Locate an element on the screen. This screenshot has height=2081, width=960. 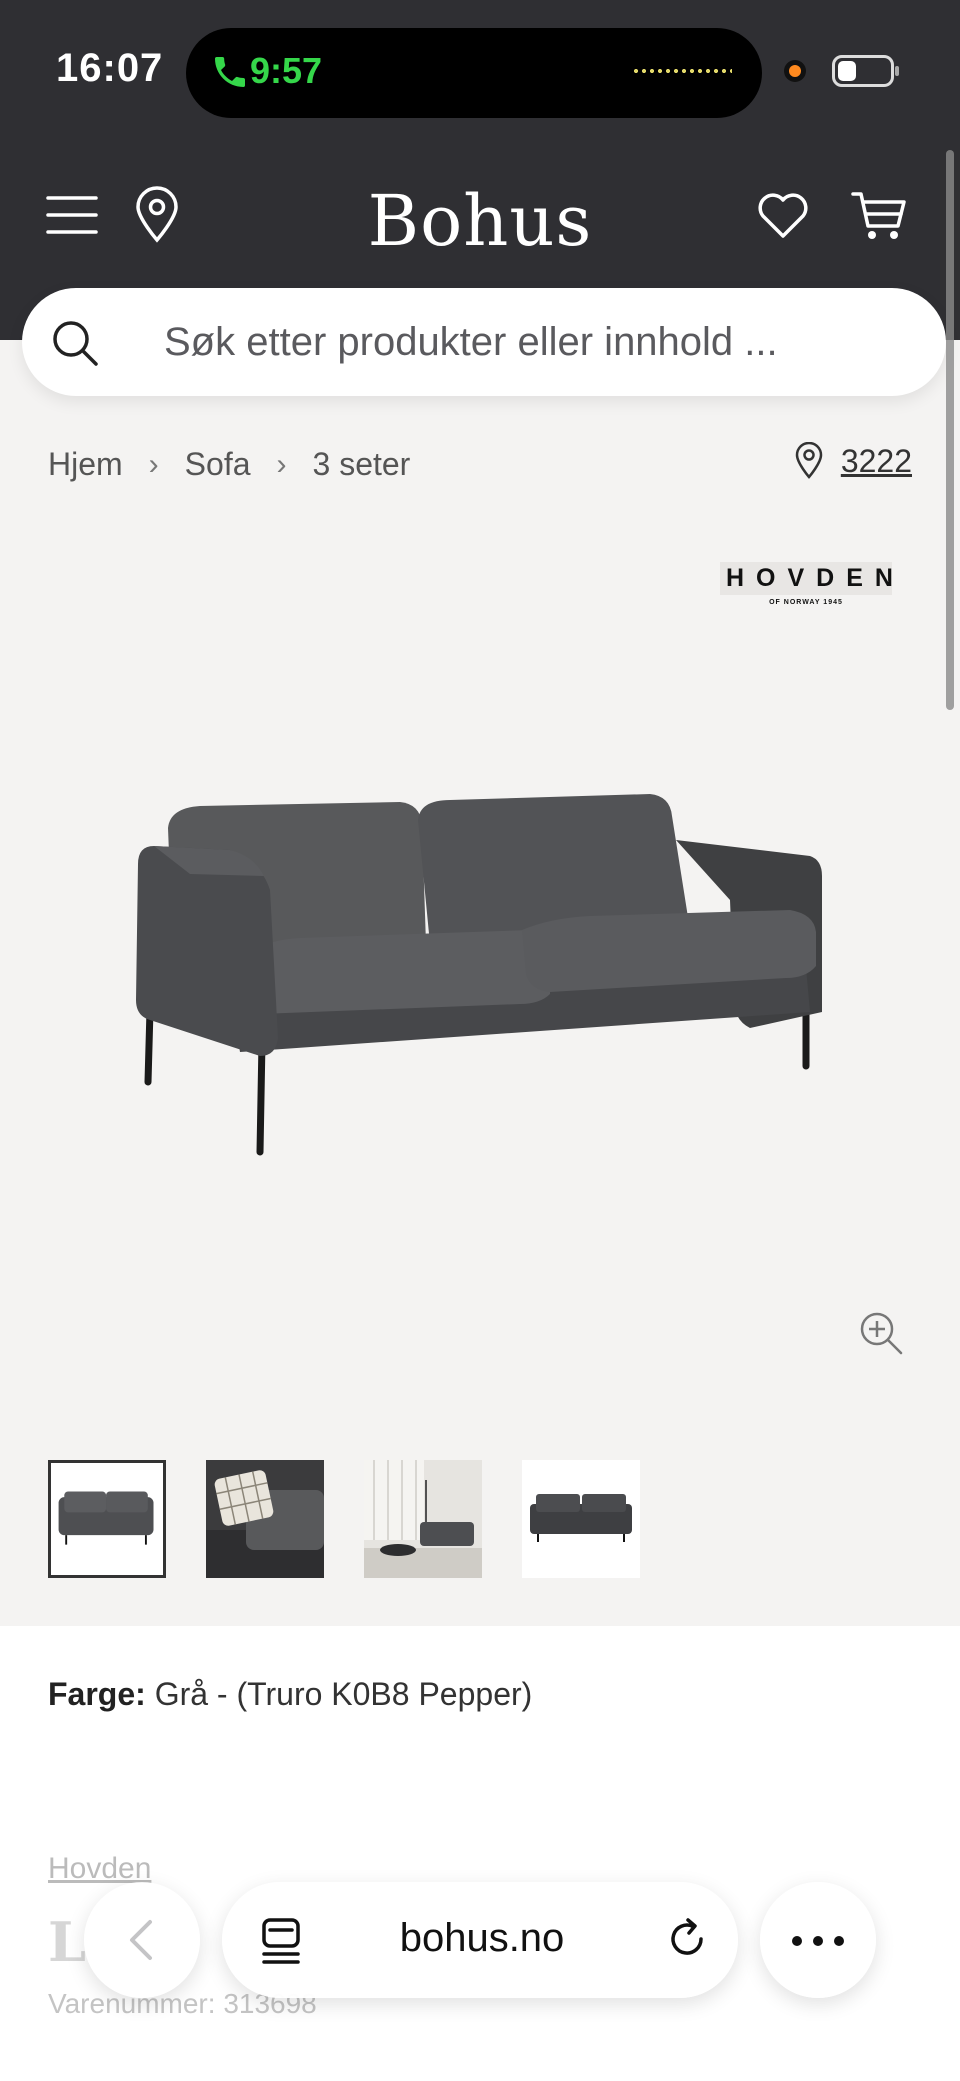
product-image is located at coordinates (480, 970).